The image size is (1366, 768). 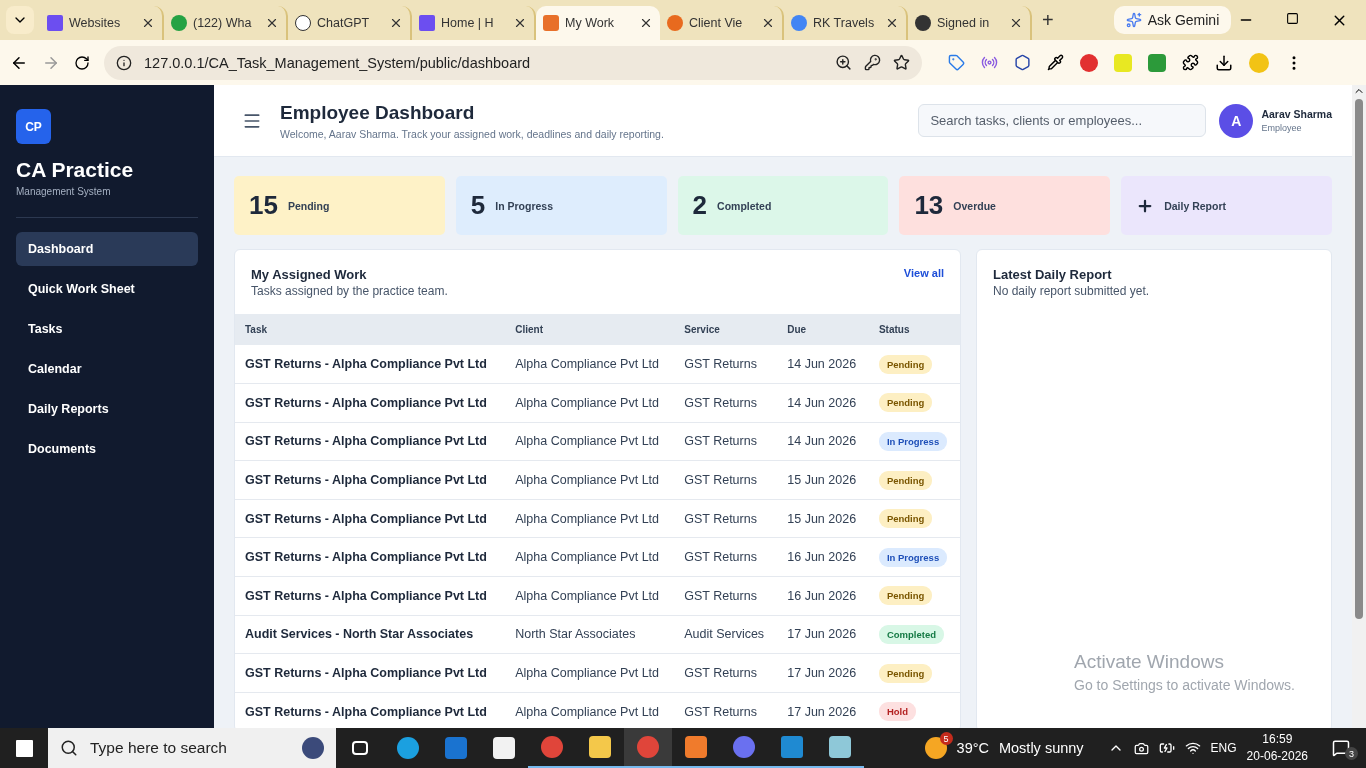 I want to click on sidebar-item: Documents, so click(x=107, y=449).